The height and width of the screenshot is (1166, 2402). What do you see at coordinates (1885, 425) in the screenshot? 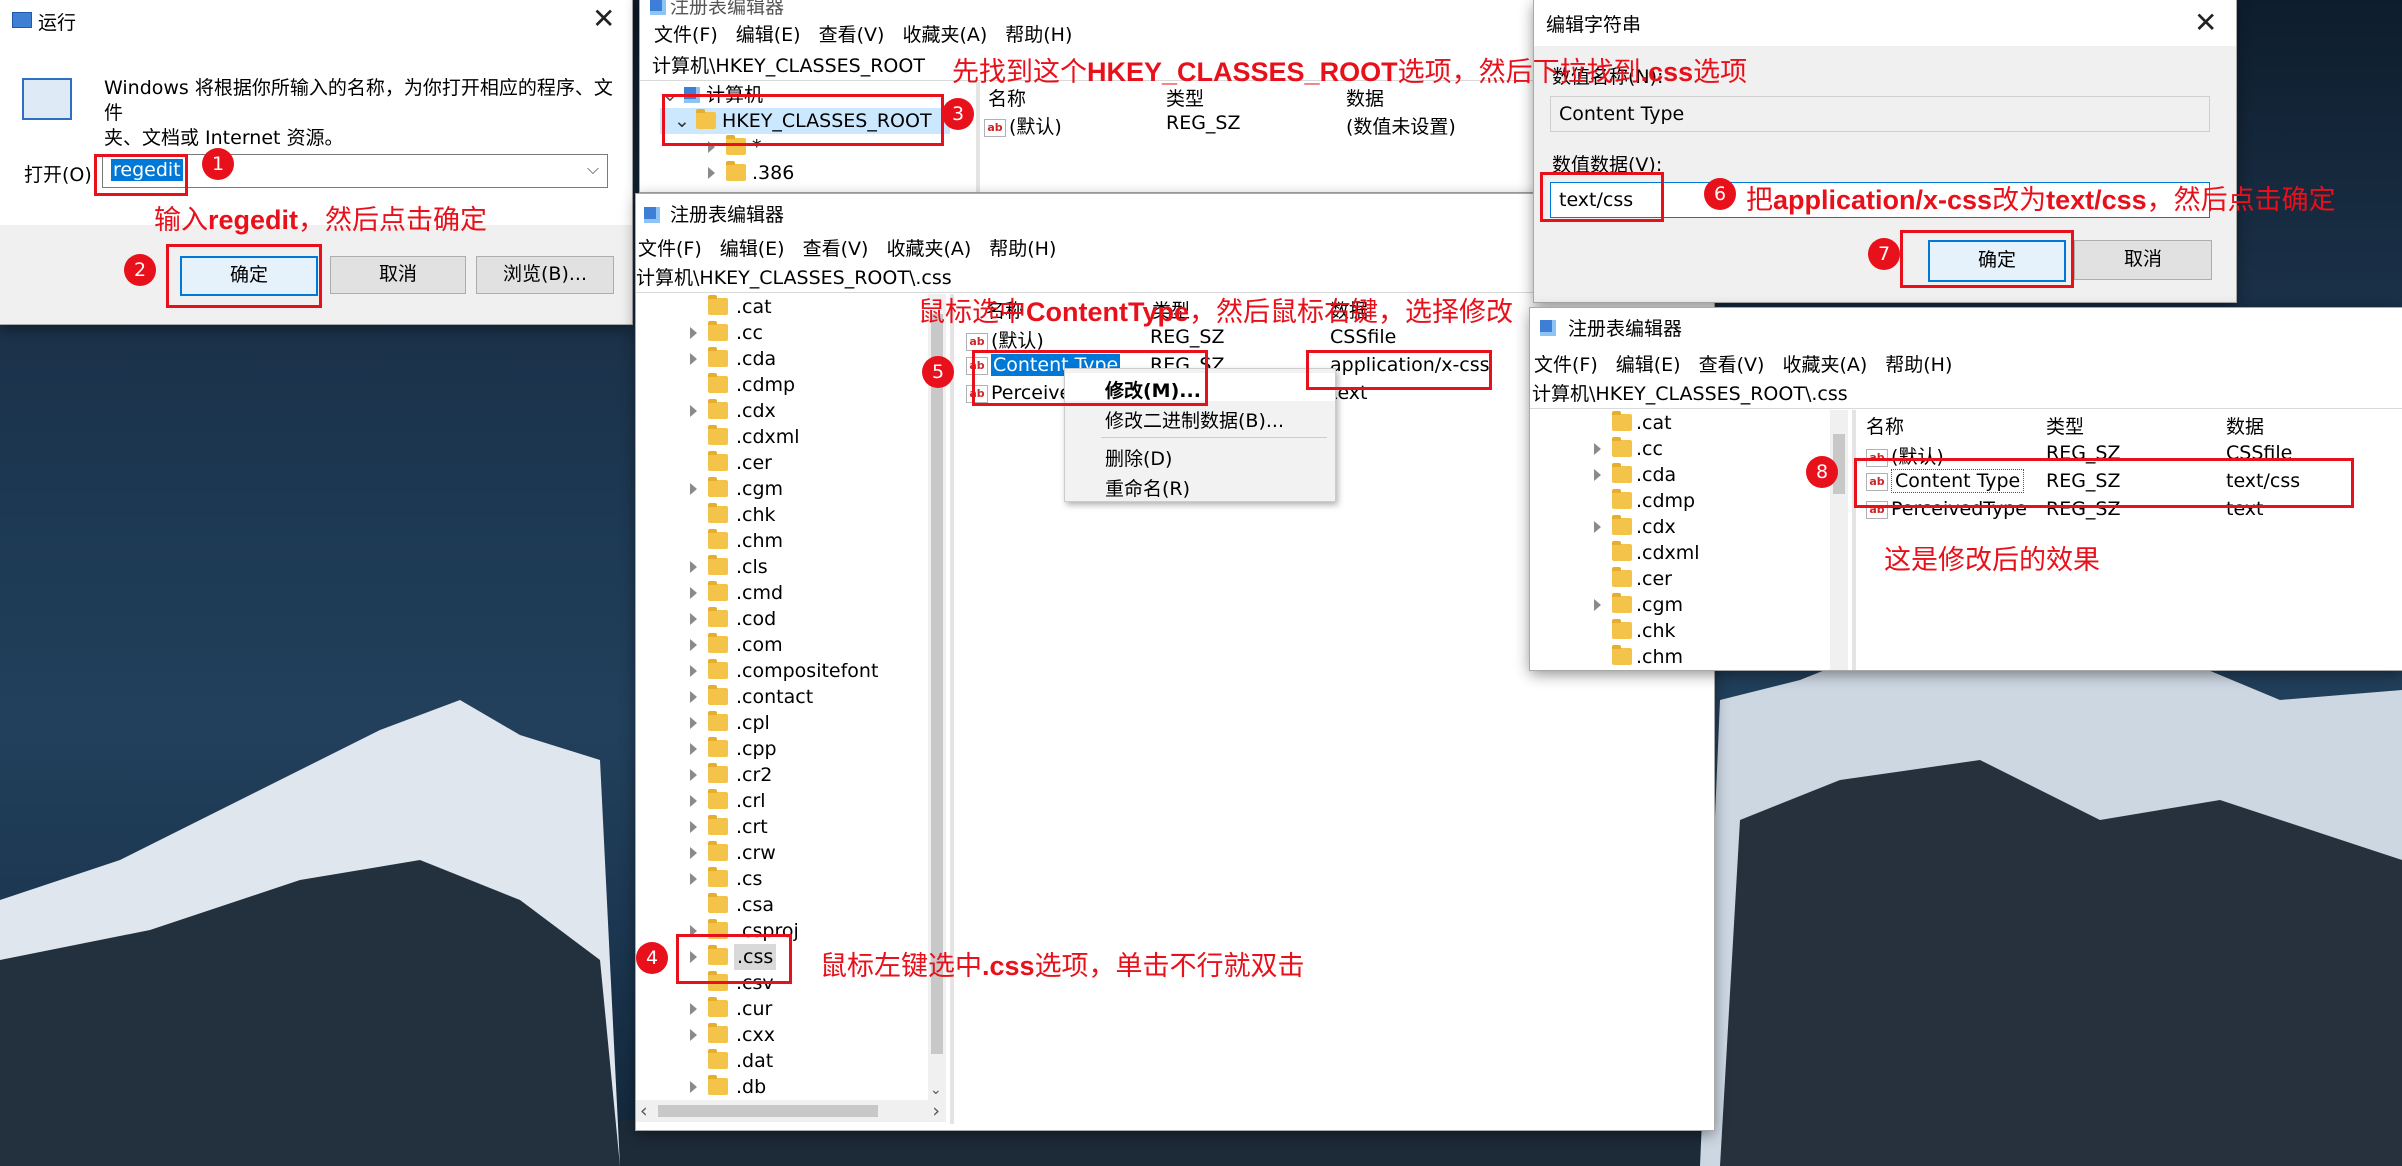
I see `col-name: 名称` at bounding box center [1885, 425].